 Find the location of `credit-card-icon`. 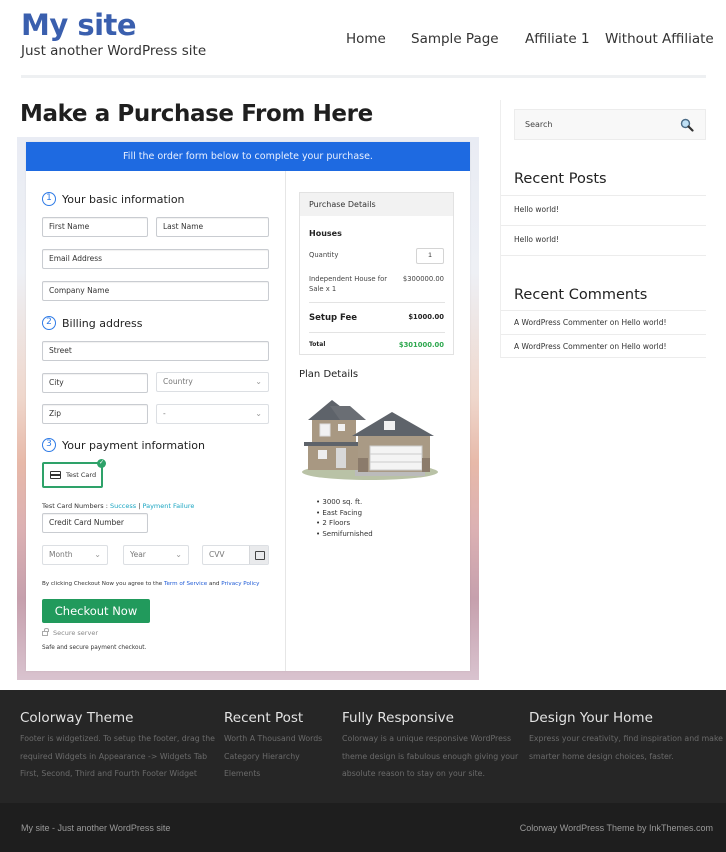

credit-card-icon is located at coordinates (55, 475).